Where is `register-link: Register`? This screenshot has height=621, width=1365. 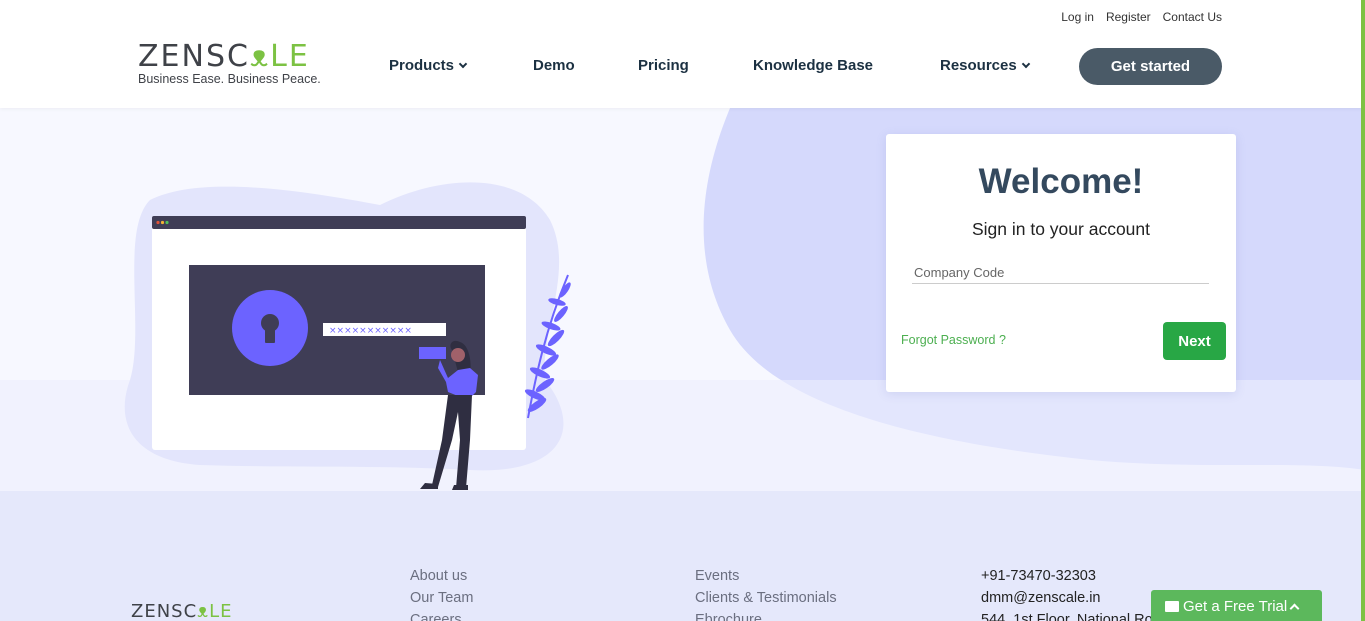
register-link: Register is located at coordinates (1128, 17).